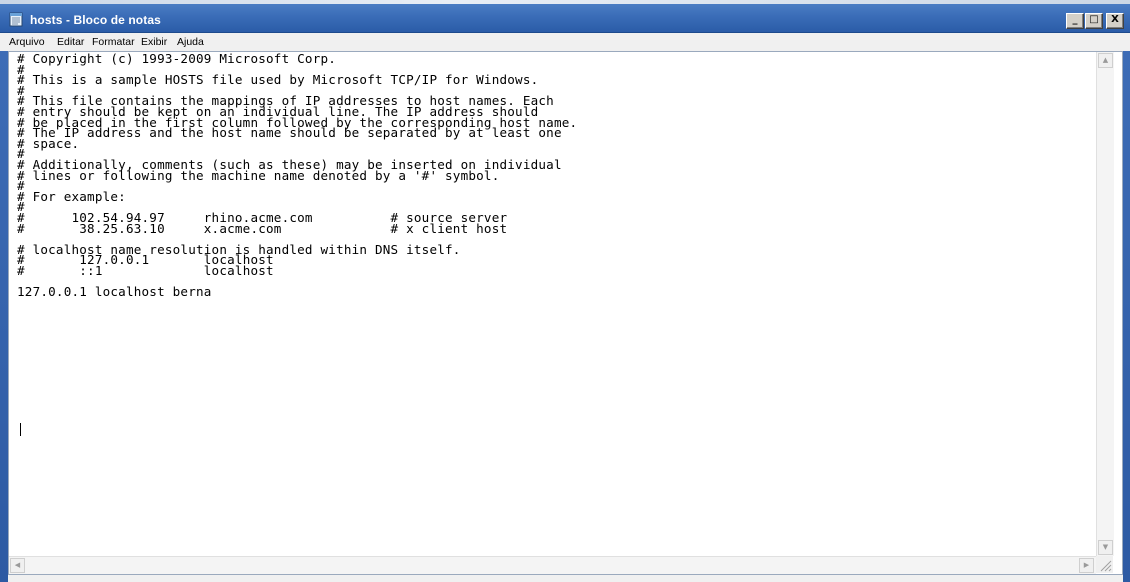 The width and height of the screenshot is (1130, 582). What do you see at coordinates (70, 42) in the screenshot?
I see `menu-editar: Editar` at bounding box center [70, 42].